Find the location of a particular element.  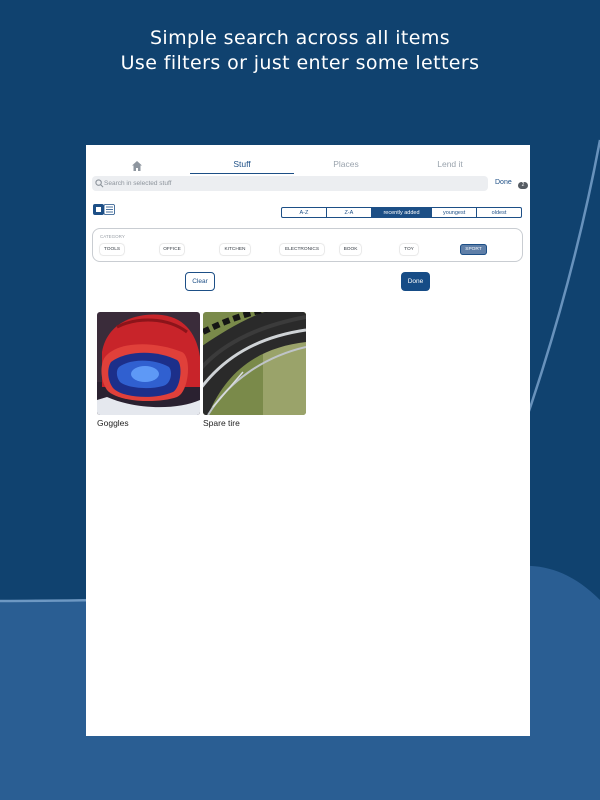

sort-segmented-control: A-Z Z-A recently added youngest oldest is located at coordinates (401, 212).